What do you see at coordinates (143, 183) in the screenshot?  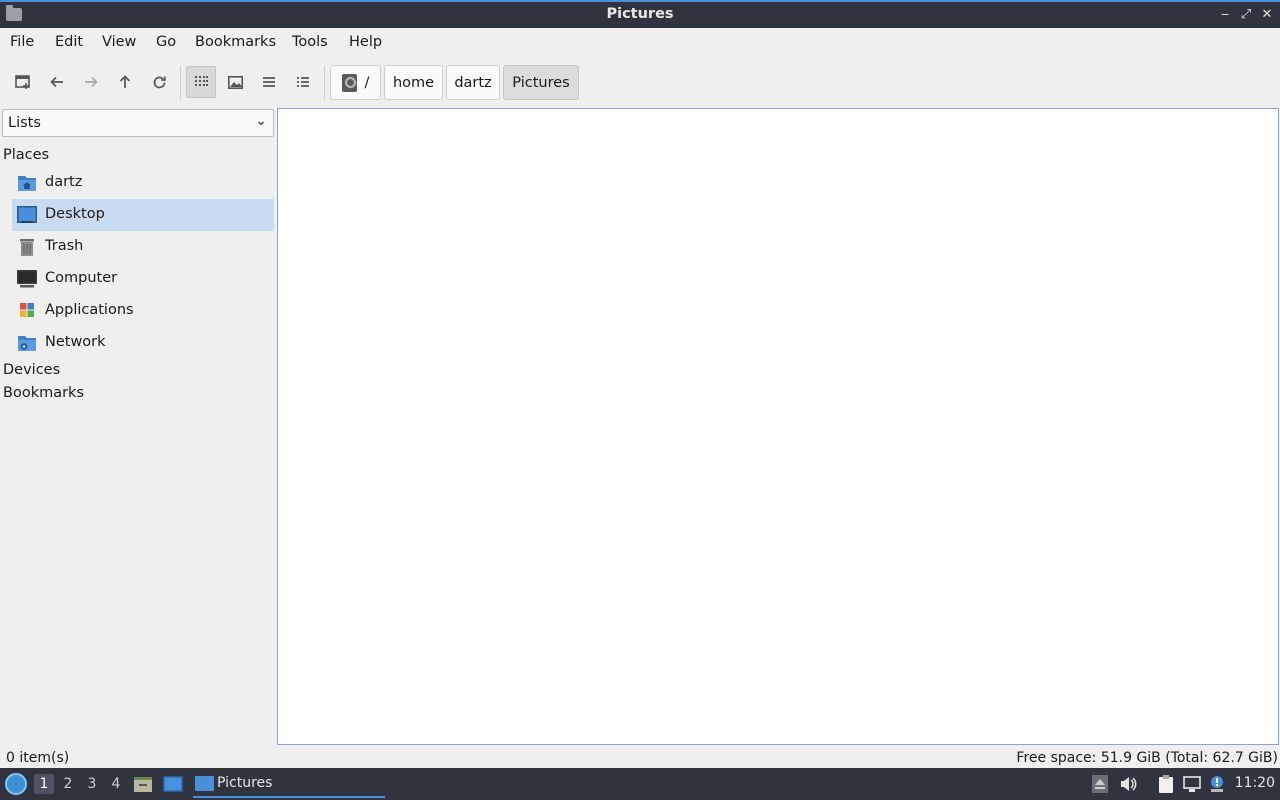 I see `sidebar-item-dartz: dartz` at bounding box center [143, 183].